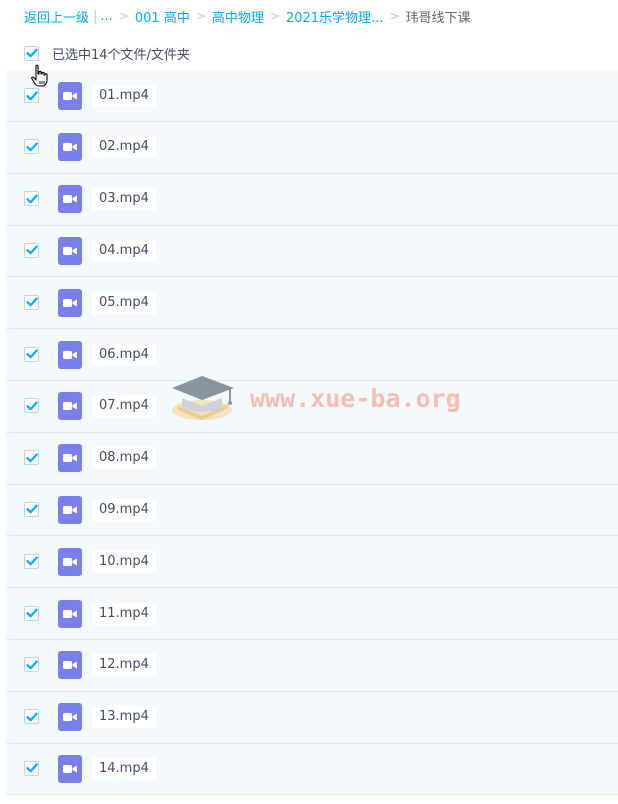 The image size is (618, 804). Describe the element at coordinates (312, 96) in the screenshot. I see `file-row: 01.mp4` at that location.